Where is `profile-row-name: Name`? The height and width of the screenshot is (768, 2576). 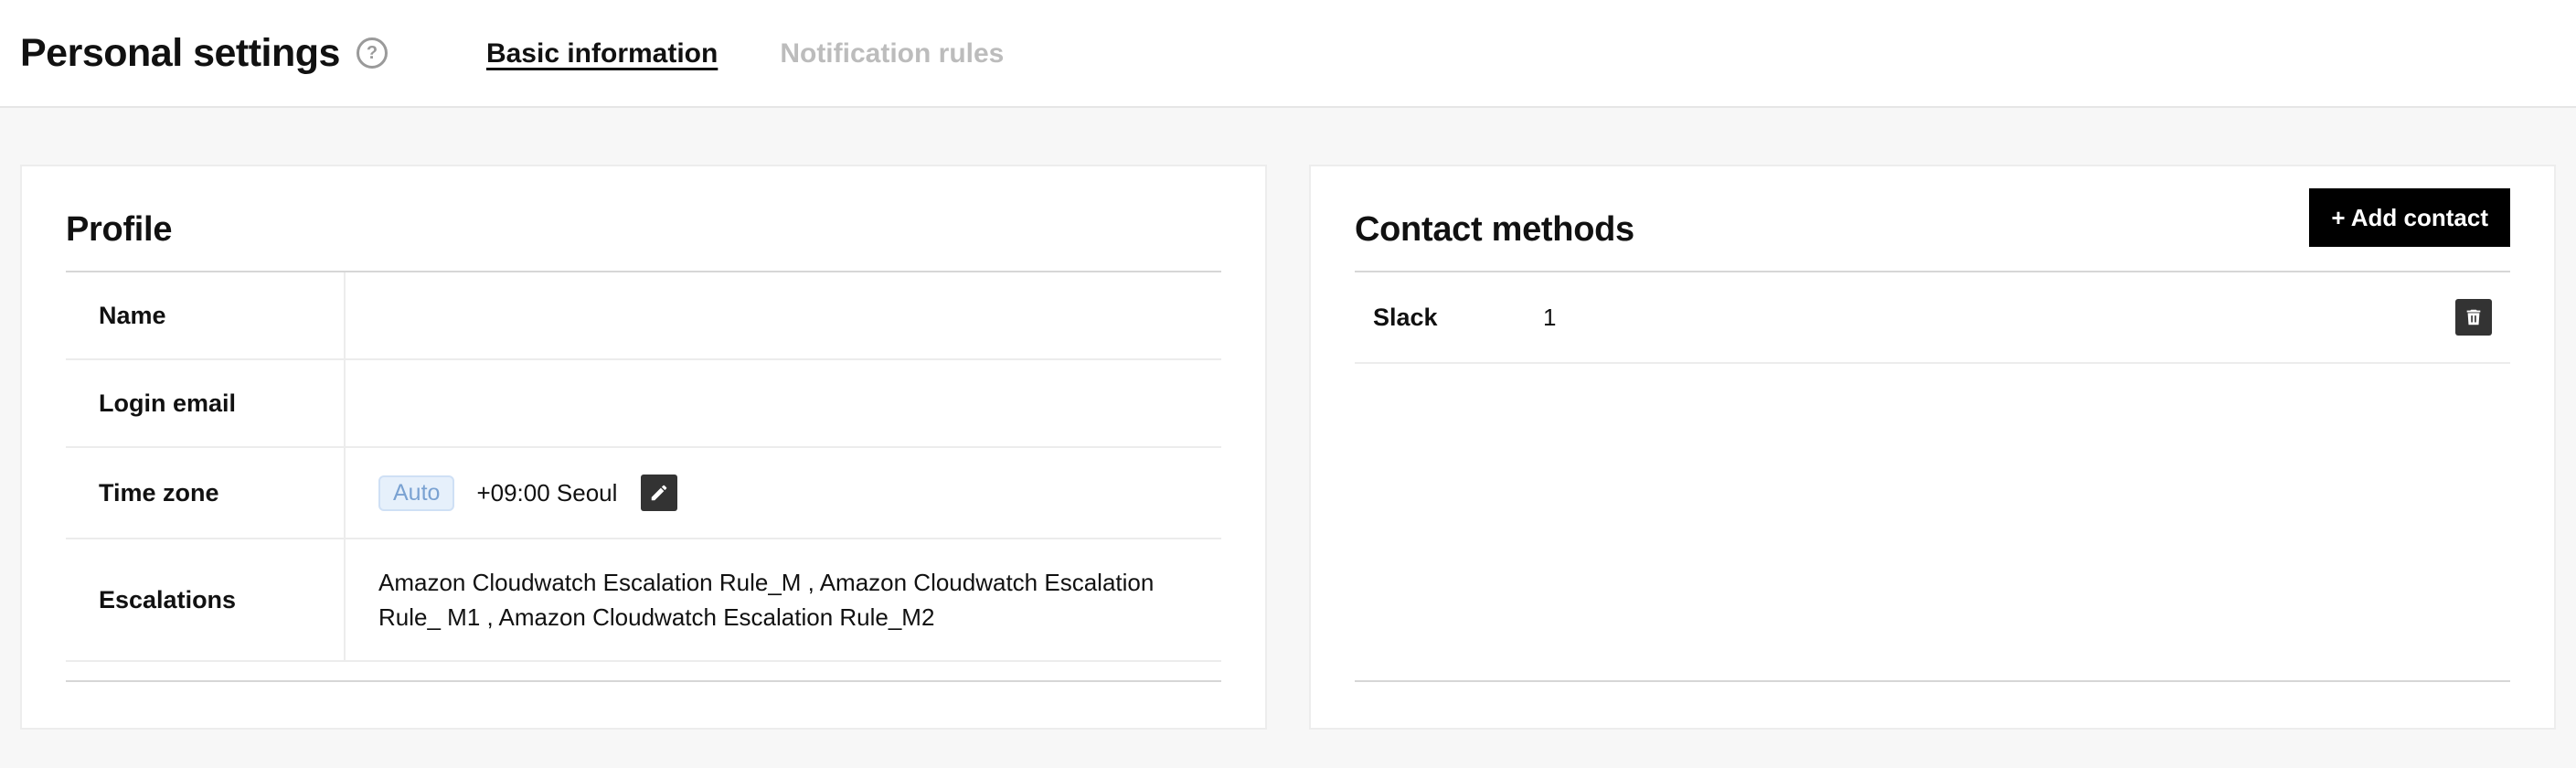
profile-row-name: Name is located at coordinates (643, 316).